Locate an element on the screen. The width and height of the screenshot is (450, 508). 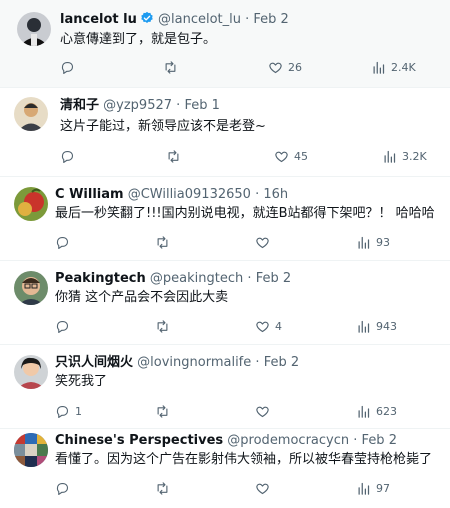
tweet-header: lancelot lu @lancelot_lu · Feb 2 is located at coordinates (174, 21).